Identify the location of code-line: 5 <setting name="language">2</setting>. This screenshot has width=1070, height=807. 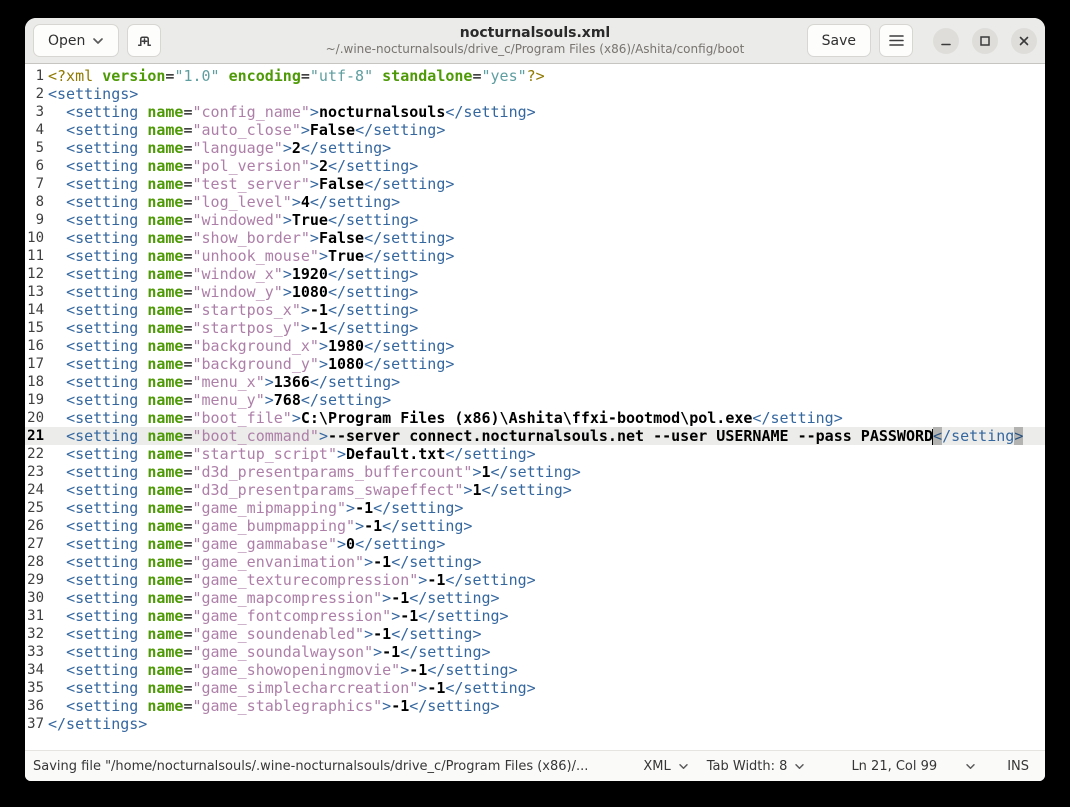
(535, 148).